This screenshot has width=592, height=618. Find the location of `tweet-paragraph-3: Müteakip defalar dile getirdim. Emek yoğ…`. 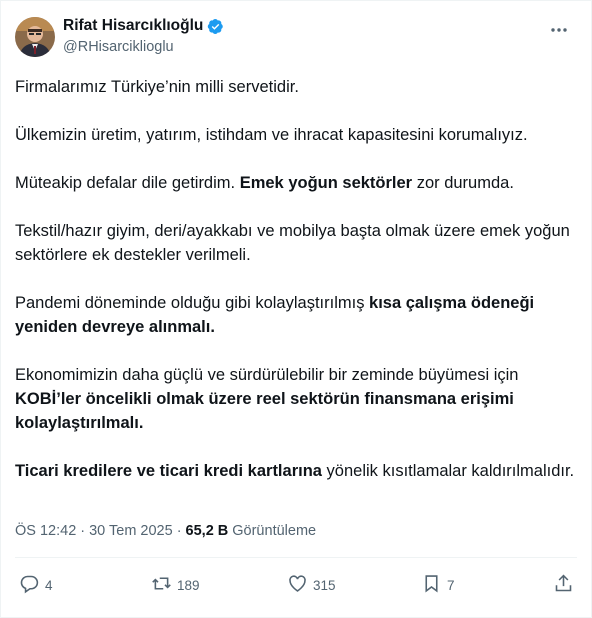

tweet-paragraph-3: Müteakip defalar dile getirdim. Emek yoğ… is located at coordinates (298, 183).